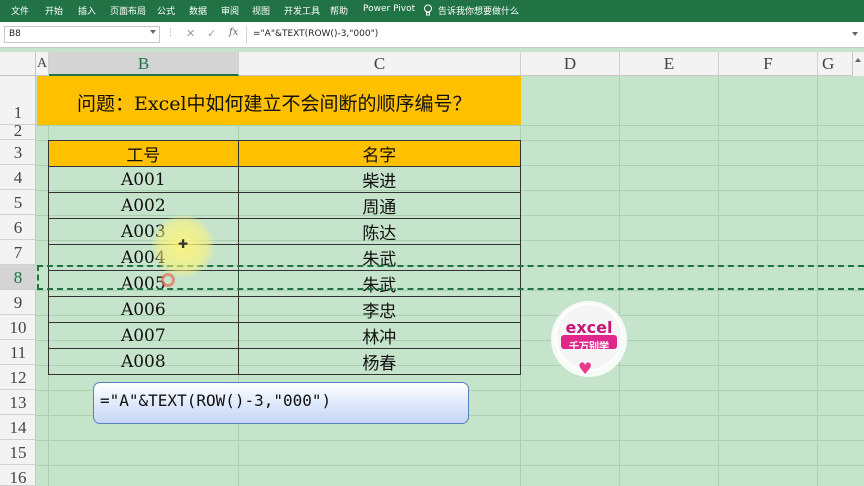  Describe the element at coordinates (379, 231) in the screenshot. I see `cell-name: 陈达` at that location.